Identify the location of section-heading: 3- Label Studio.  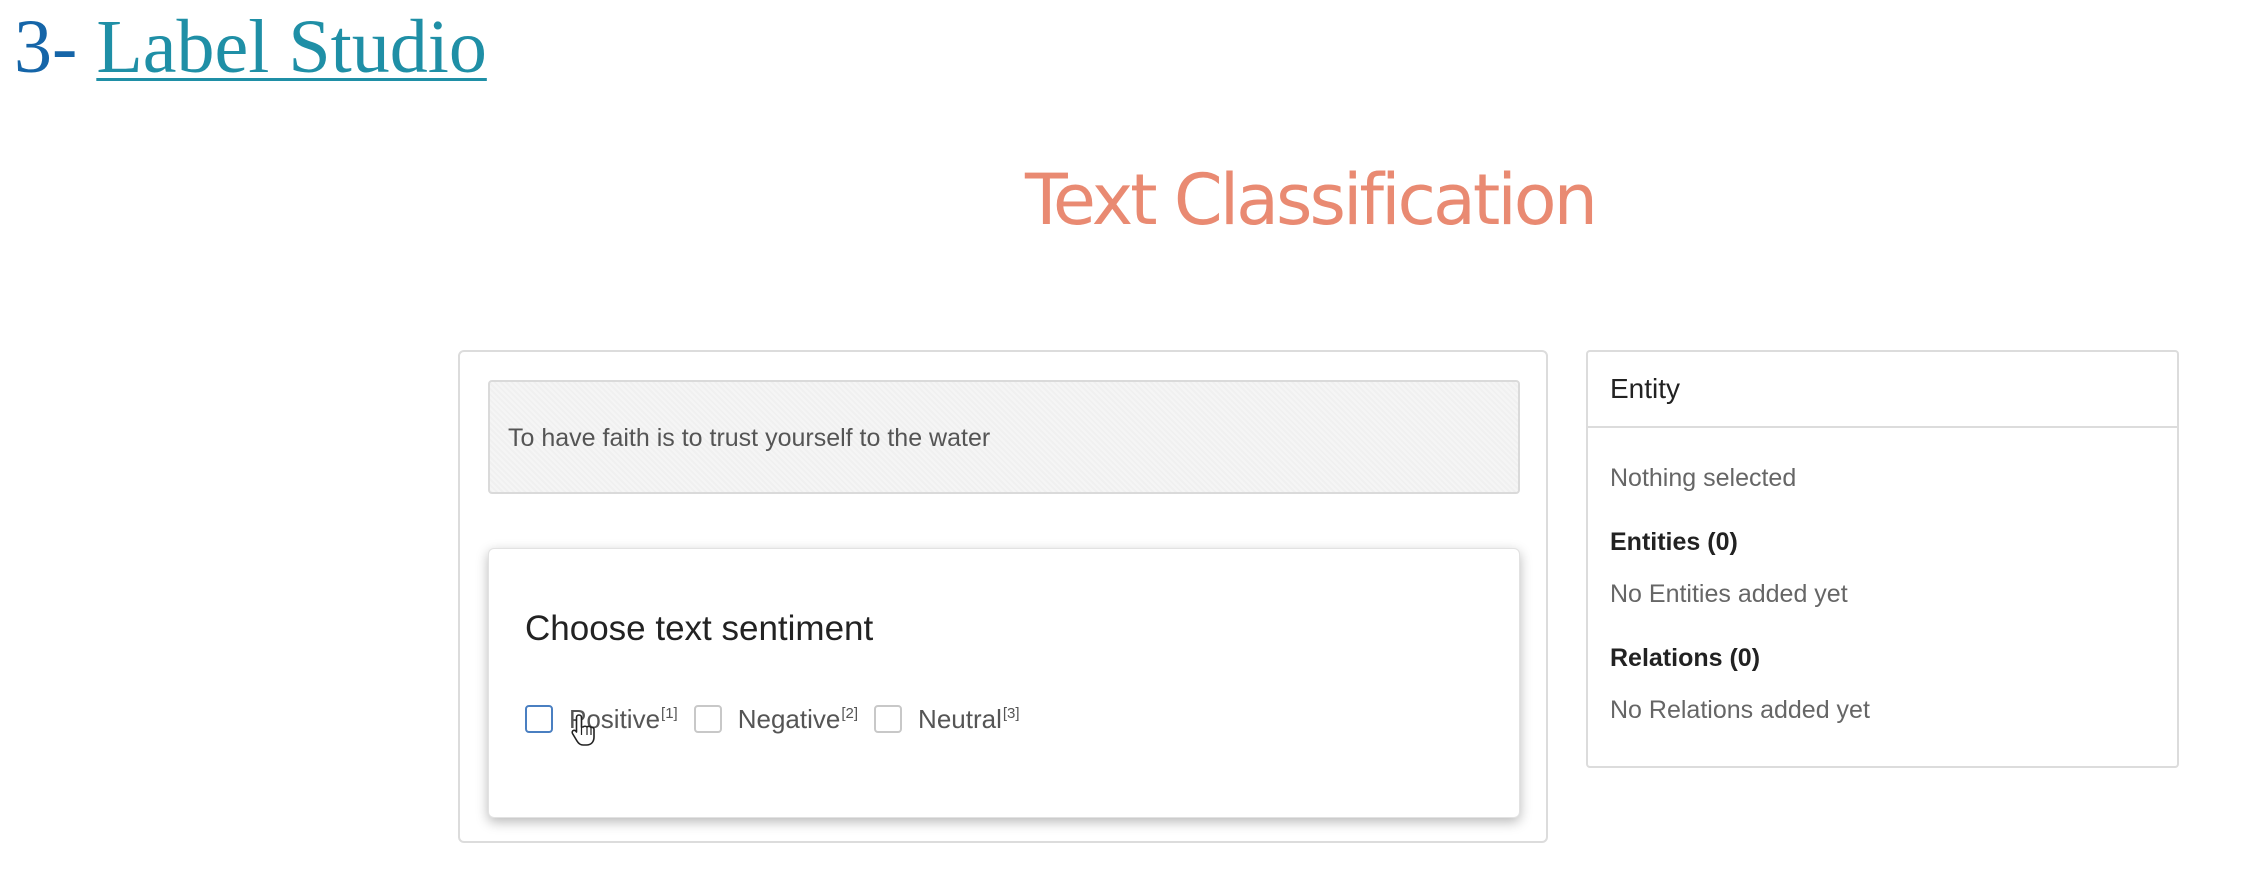
(250, 47).